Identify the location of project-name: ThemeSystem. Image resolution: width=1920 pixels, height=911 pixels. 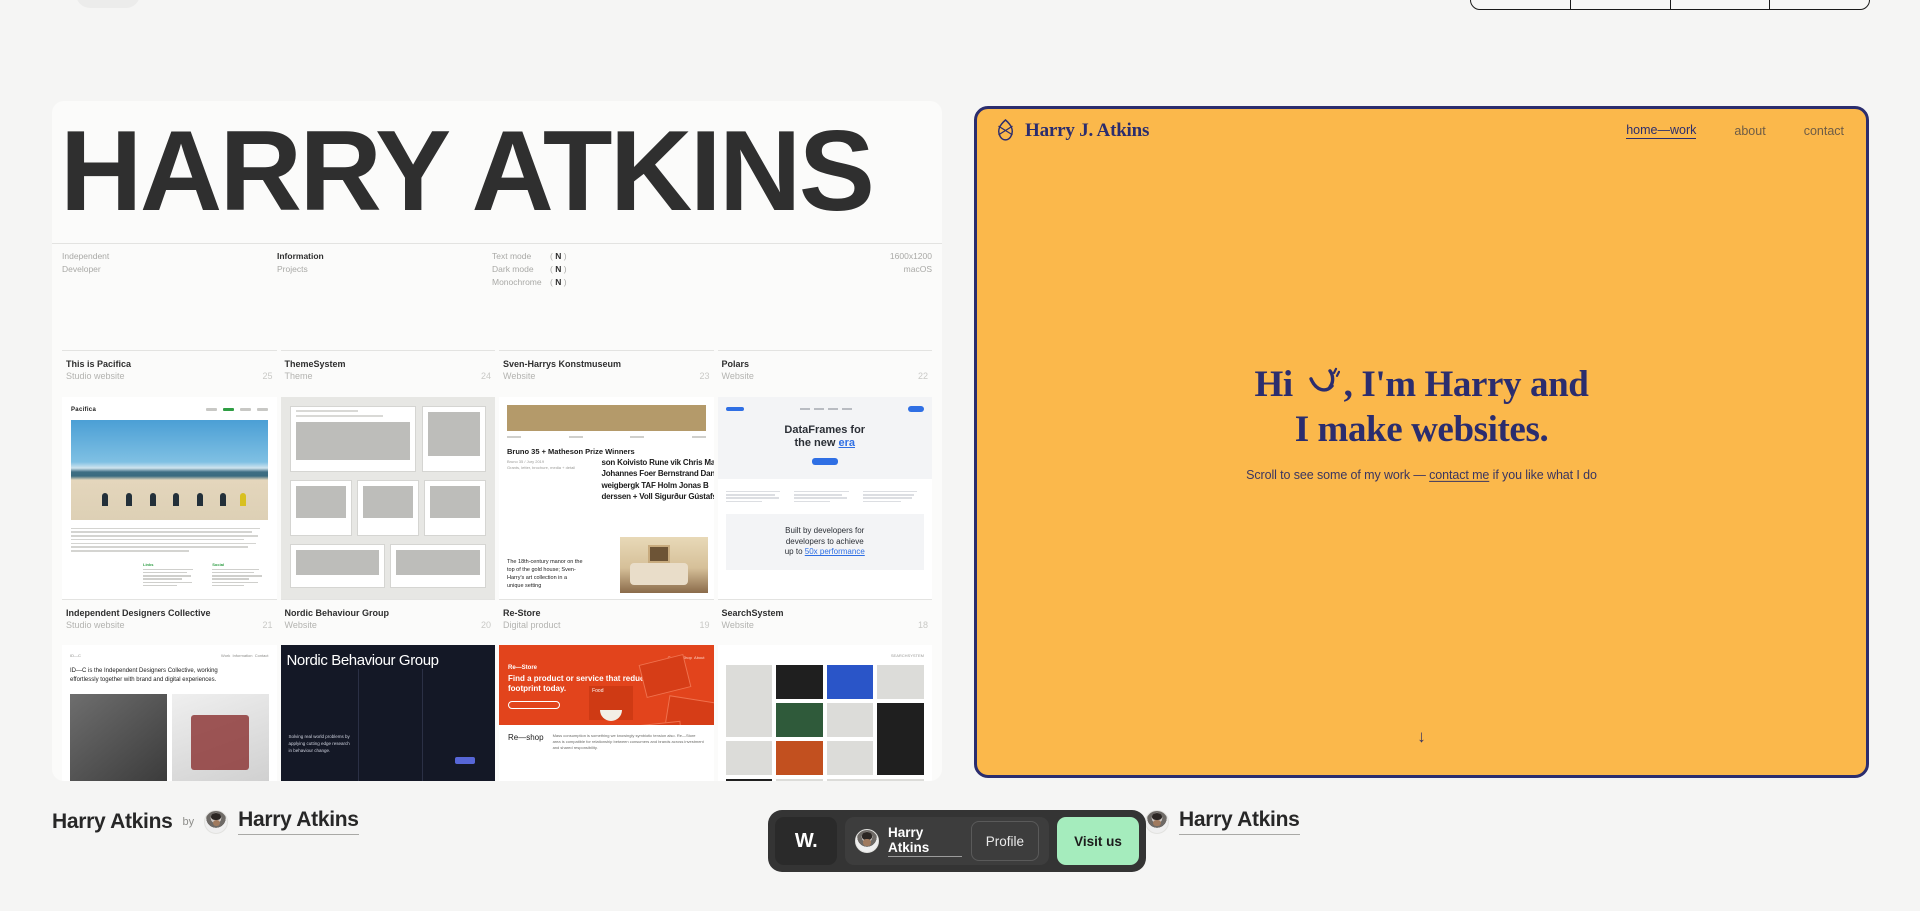
(315, 364).